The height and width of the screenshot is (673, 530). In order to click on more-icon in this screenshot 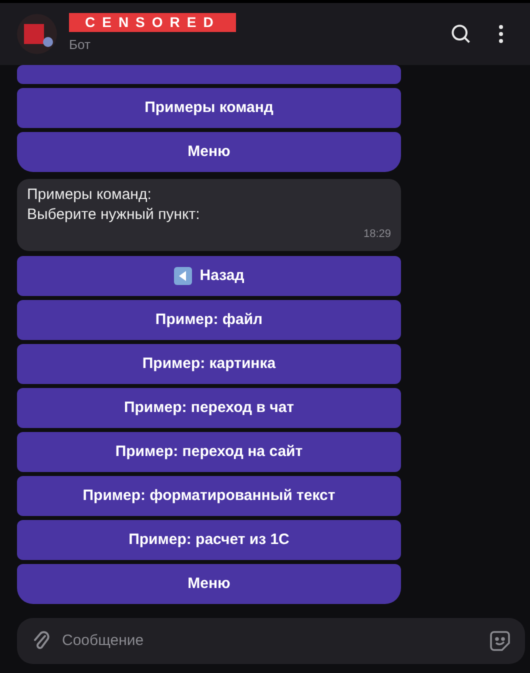, I will do `click(501, 34)`.